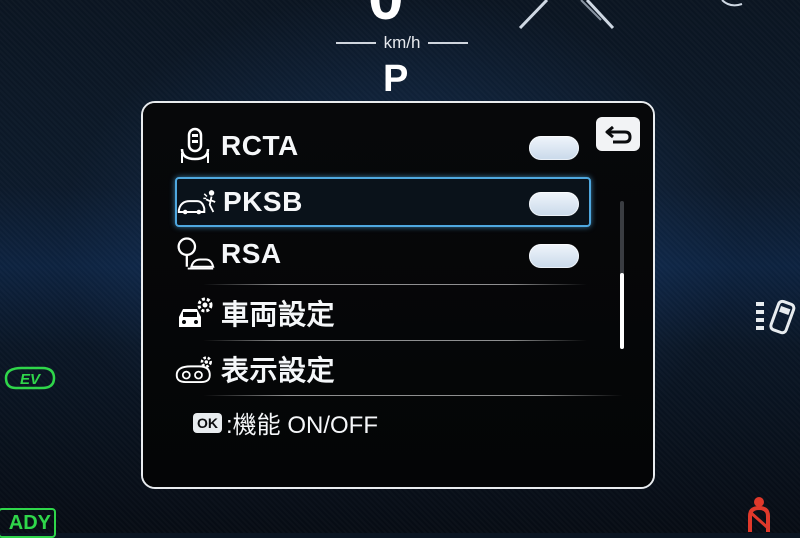 This screenshot has width=800, height=538. I want to click on pksb-toggle, so click(554, 204).